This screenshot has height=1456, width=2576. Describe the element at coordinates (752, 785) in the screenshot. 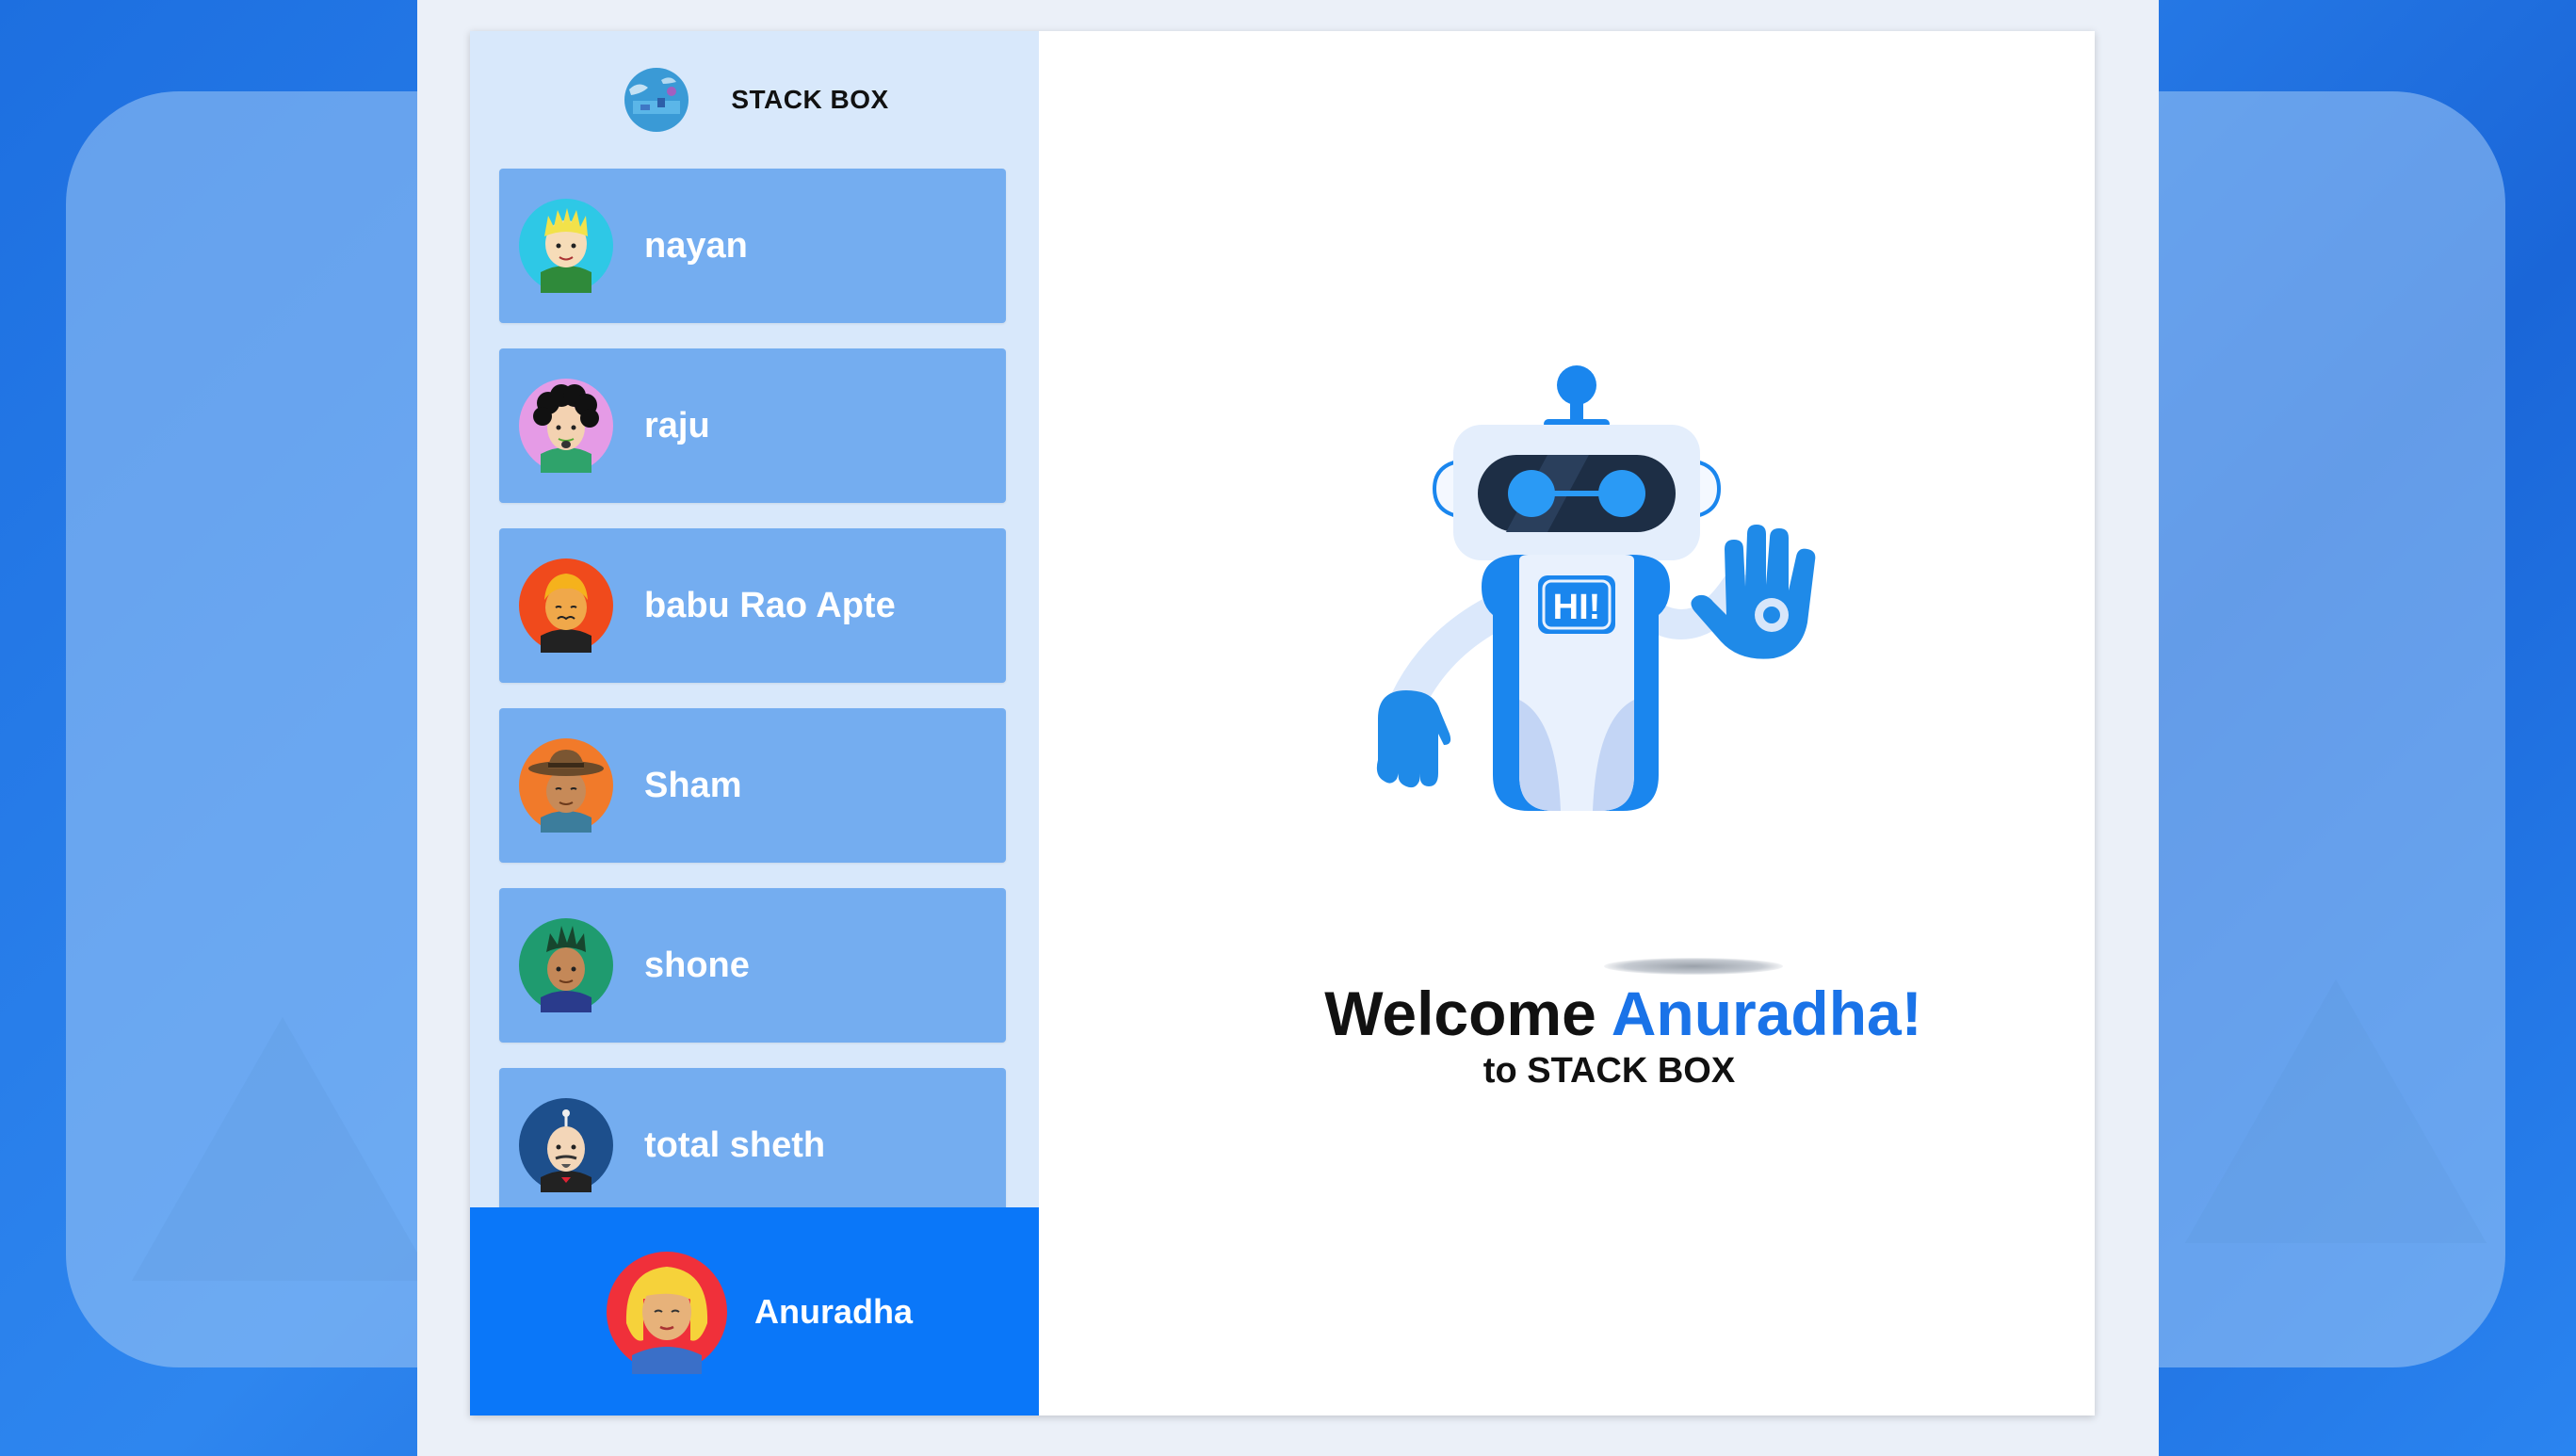

I see `contact-item: Sham` at that location.